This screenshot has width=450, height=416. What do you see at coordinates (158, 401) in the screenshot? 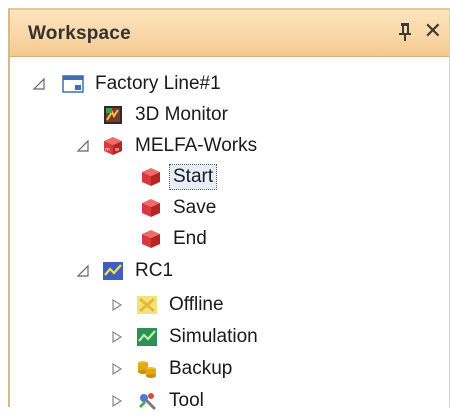
I see `tree-item-tool: Tool` at bounding box center [158, 401].